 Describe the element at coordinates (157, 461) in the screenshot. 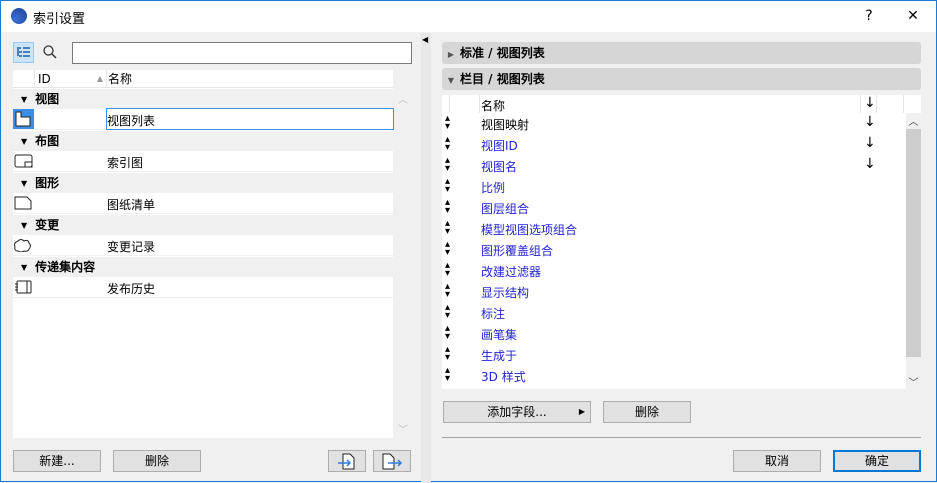

I see `delete-index-button: 删除` at that location.